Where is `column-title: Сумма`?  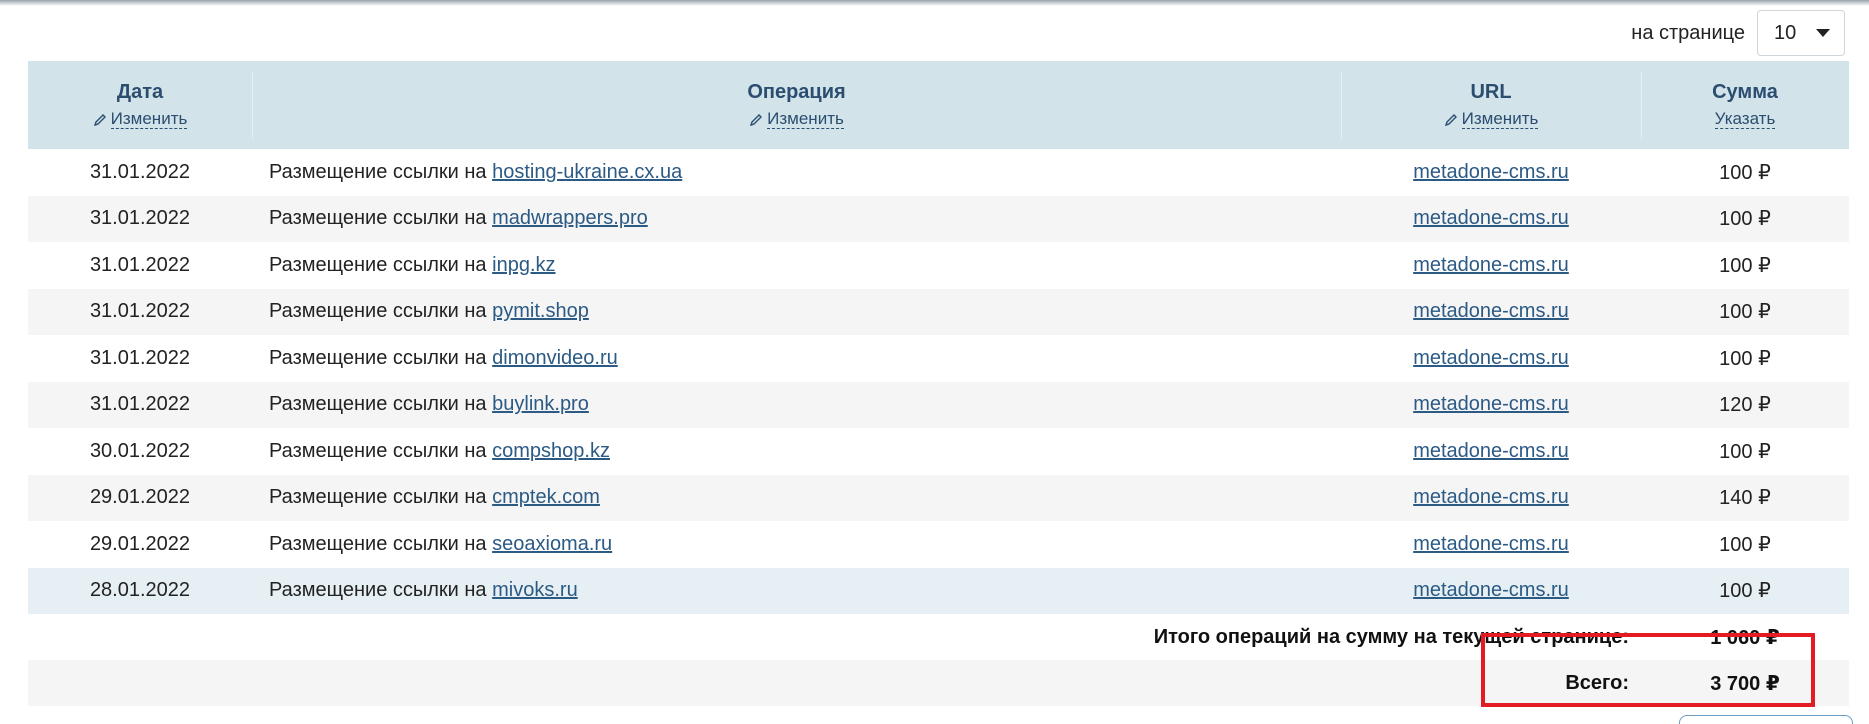
column-title: Сумма is located at coordinates (1745, 91).